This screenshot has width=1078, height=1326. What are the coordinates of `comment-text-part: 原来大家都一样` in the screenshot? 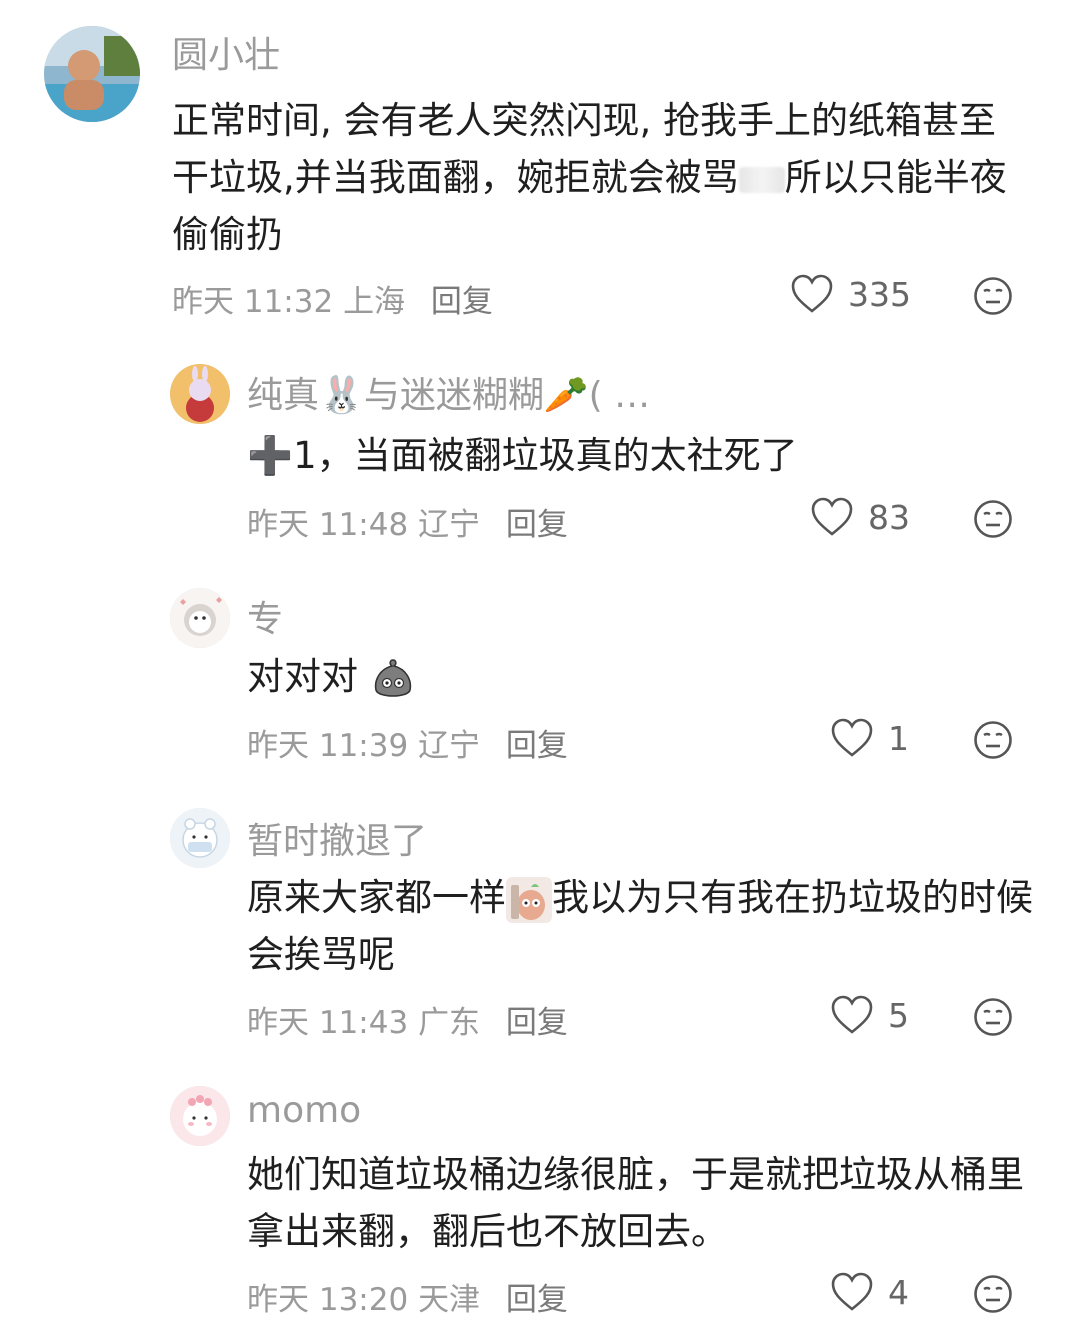 It's located at (376, 897).